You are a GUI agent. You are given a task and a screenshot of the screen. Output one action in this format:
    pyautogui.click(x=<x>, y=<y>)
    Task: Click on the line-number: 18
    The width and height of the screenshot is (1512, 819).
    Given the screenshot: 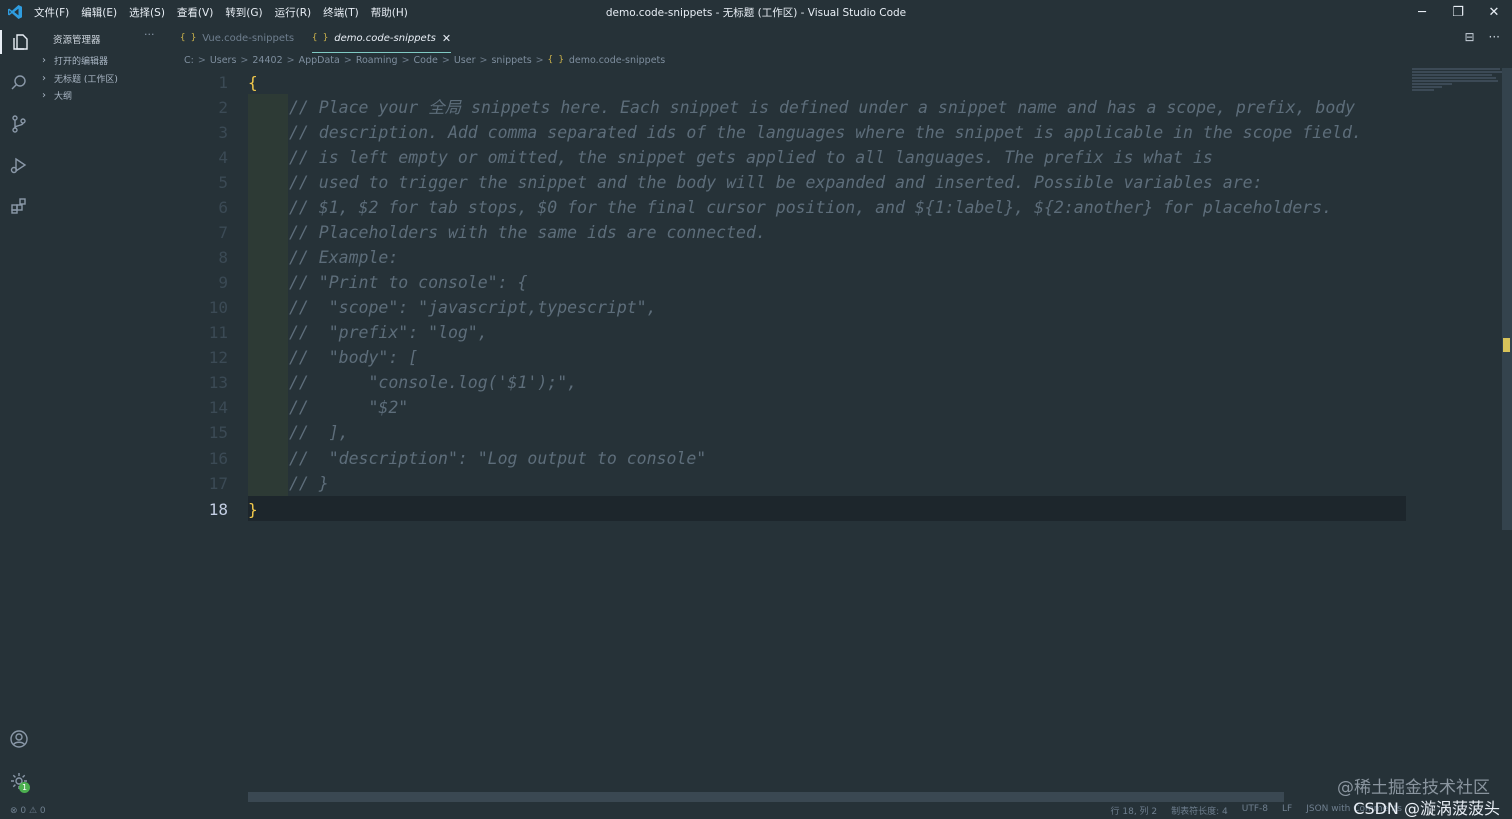 What is the action you would take?
    pyautogui.click(x=218, y=509)
    